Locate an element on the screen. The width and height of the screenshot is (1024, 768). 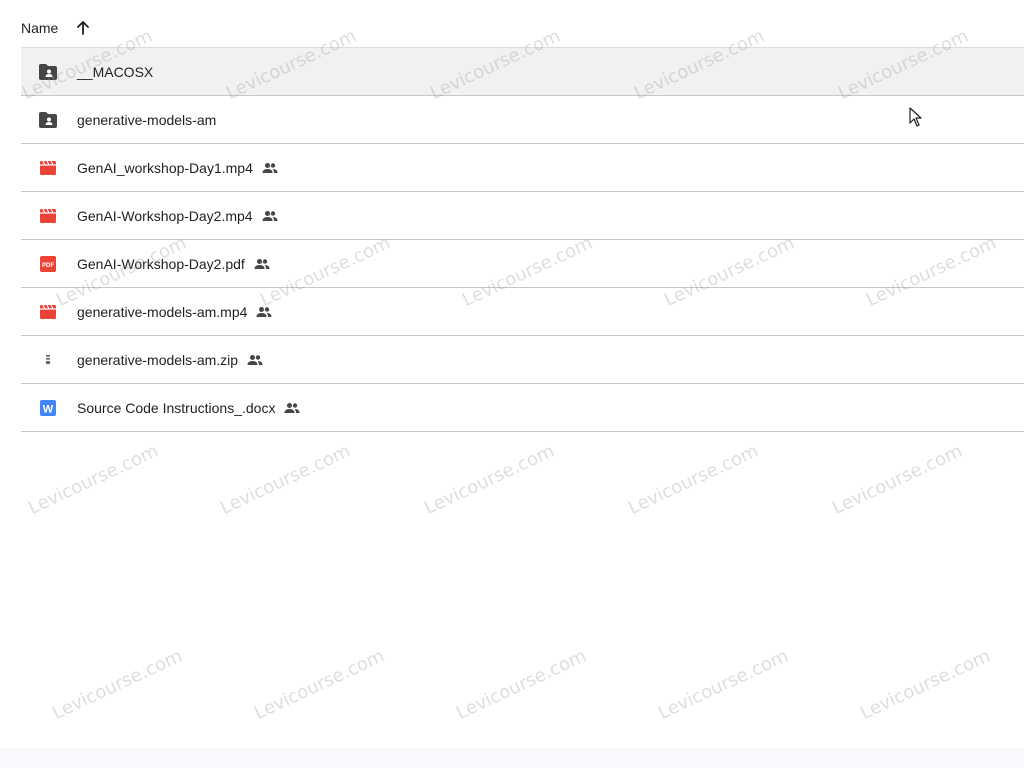
file-row: generative-models-am.zip is located at coordinates (522, 360).